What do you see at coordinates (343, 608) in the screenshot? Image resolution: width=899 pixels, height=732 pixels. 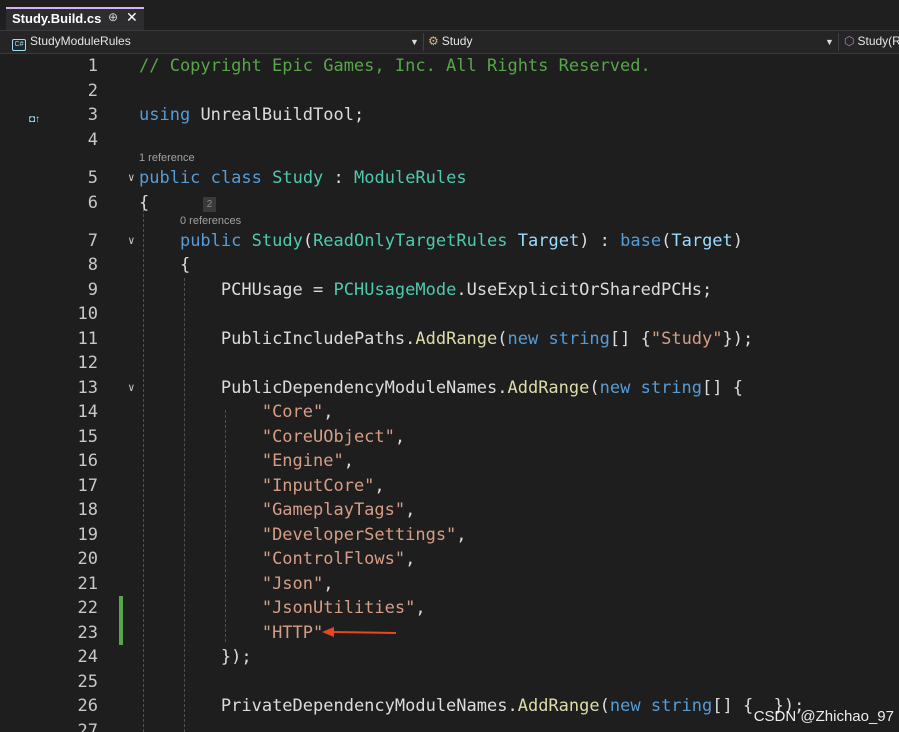 I see `code-line: "JsonUtilities",` at bounding box center [343, 608].